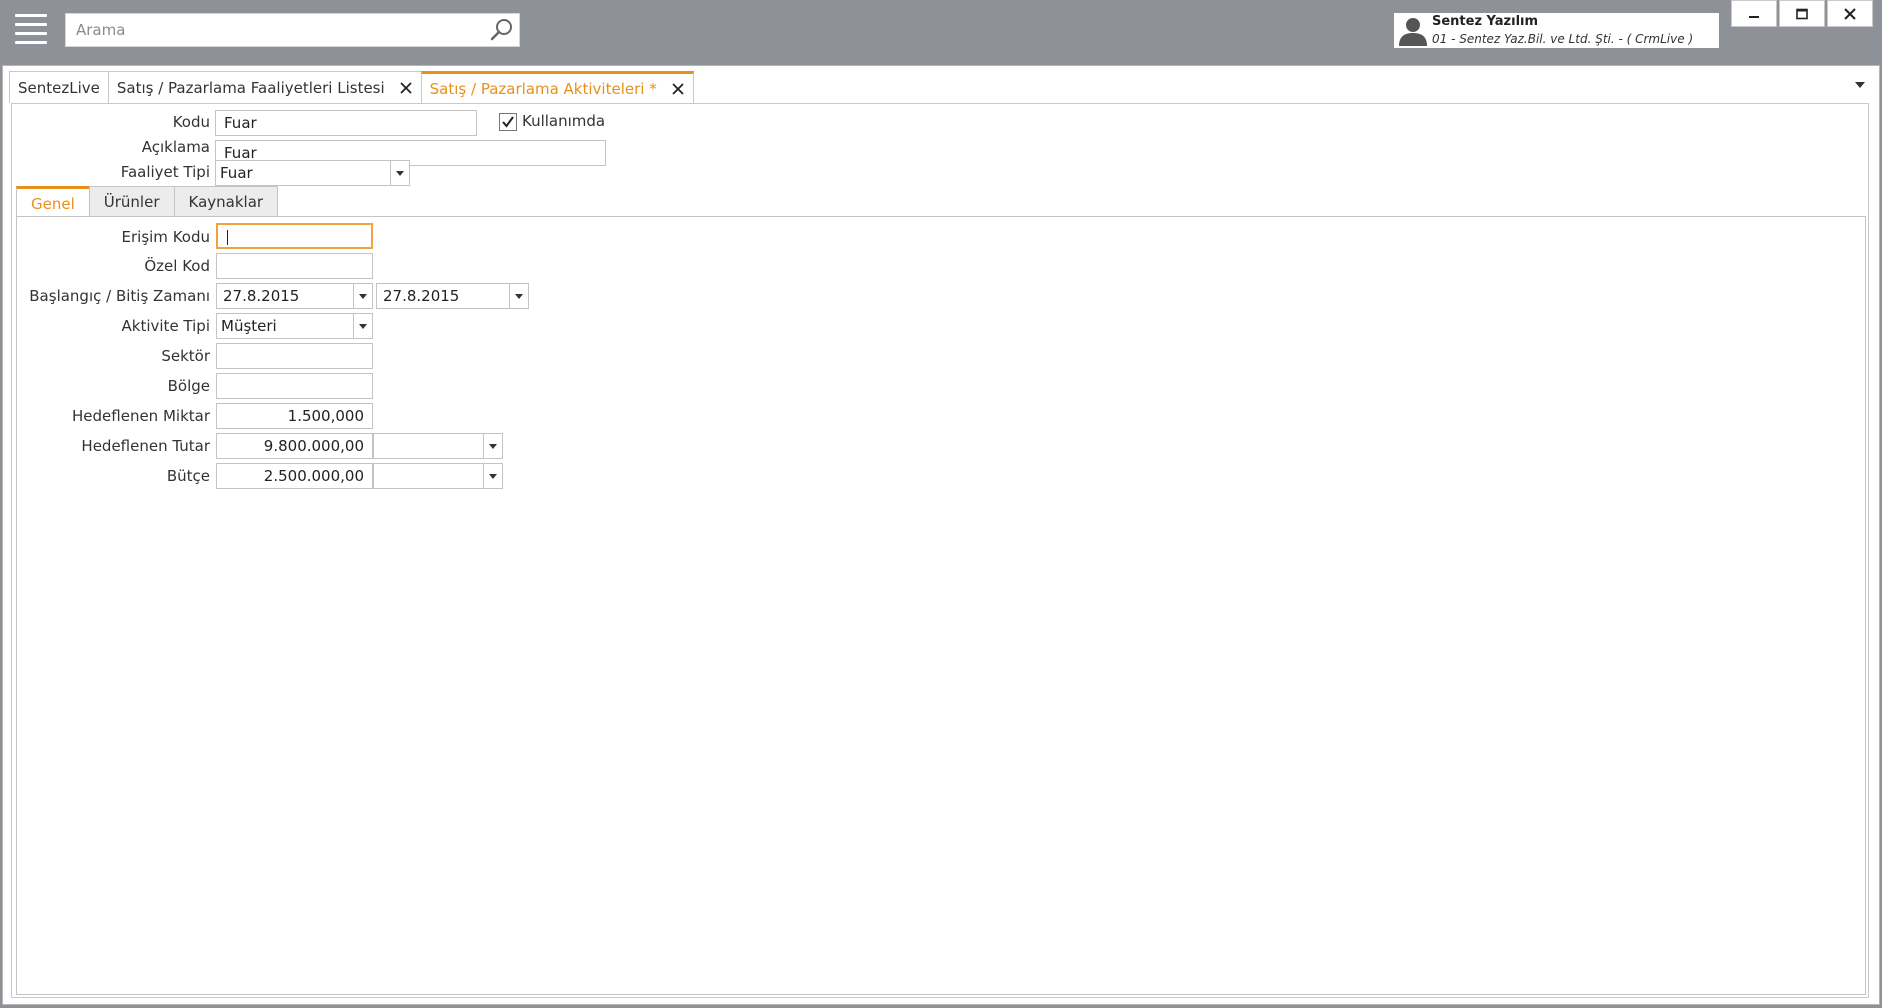 The height and width of the screenshot is (1008, 1882). I want to click on kodu-label: Kodu, so click(191, 122).